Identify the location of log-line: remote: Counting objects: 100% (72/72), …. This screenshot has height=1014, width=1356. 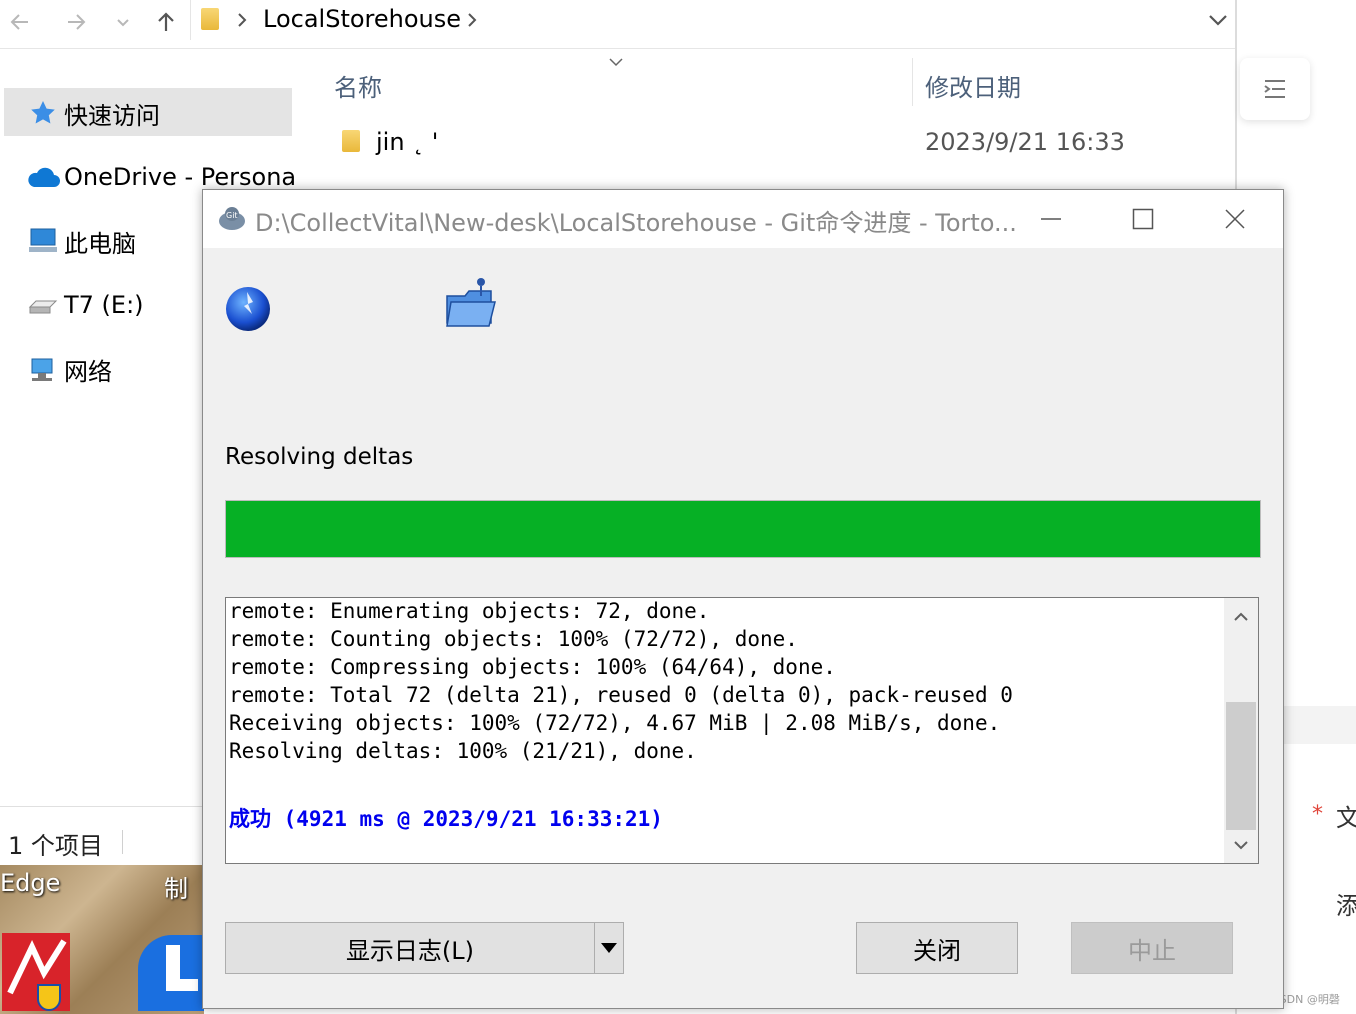
(513, 639).